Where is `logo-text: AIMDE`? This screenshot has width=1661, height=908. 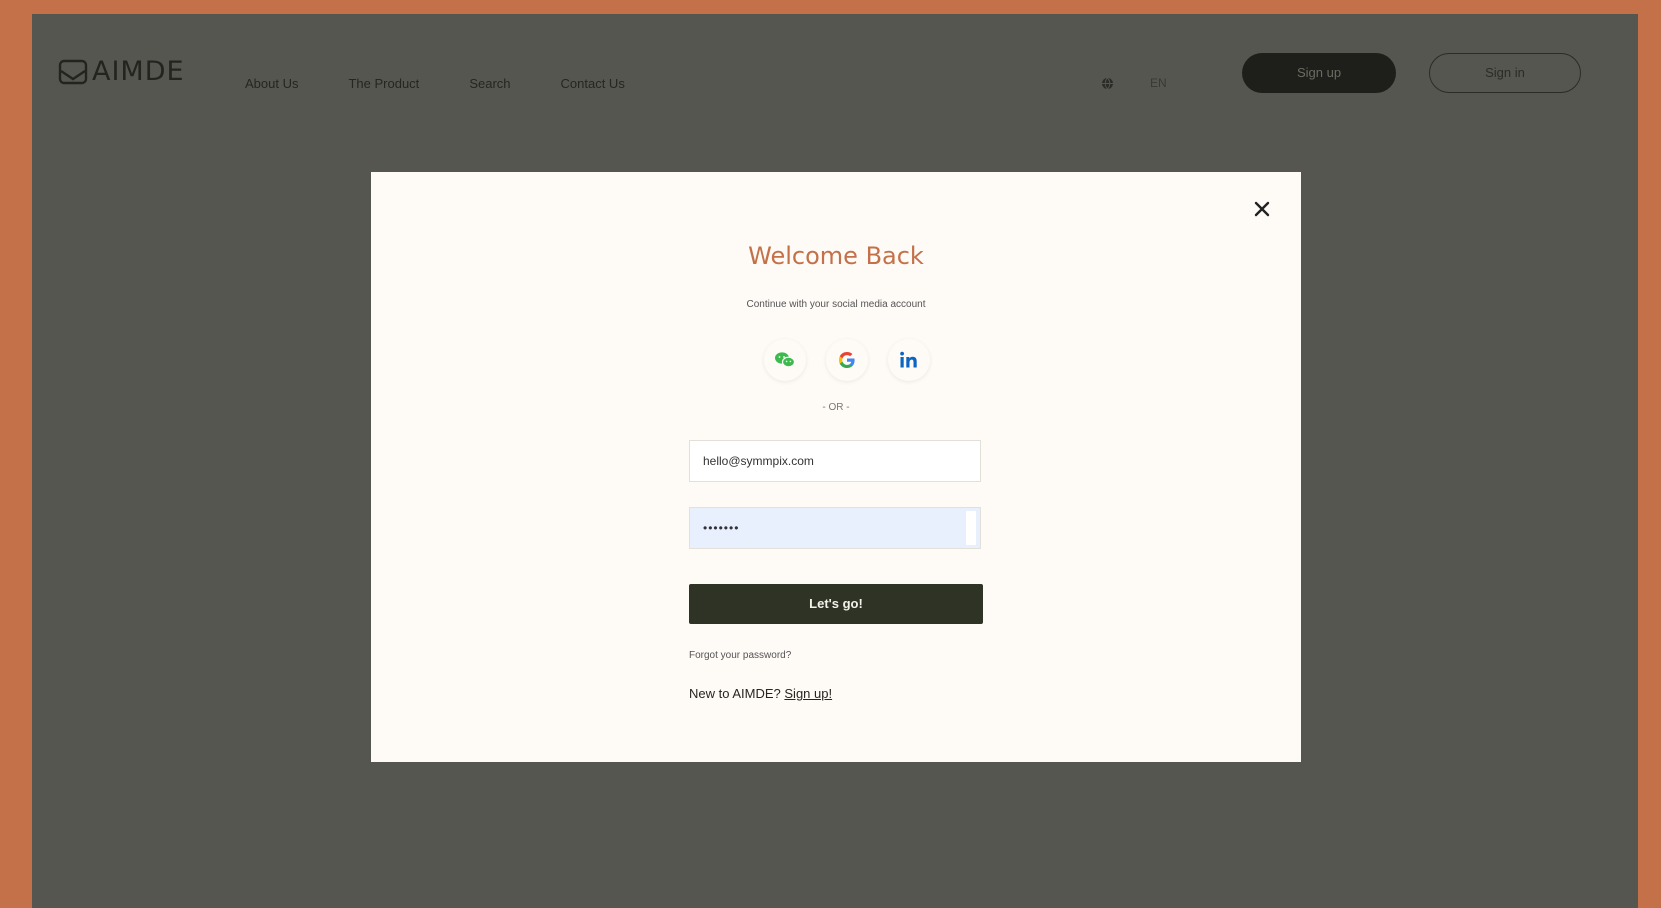 logo-text: AIMDE is located at coordinates (138, 71).